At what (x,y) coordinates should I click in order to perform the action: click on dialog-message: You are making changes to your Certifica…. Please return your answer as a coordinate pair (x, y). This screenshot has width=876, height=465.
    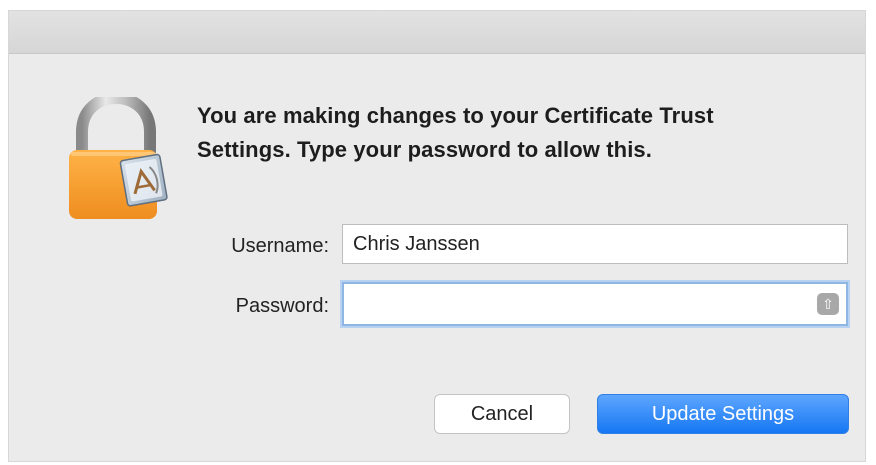
    Looking at the image, I should click on (522, 133).